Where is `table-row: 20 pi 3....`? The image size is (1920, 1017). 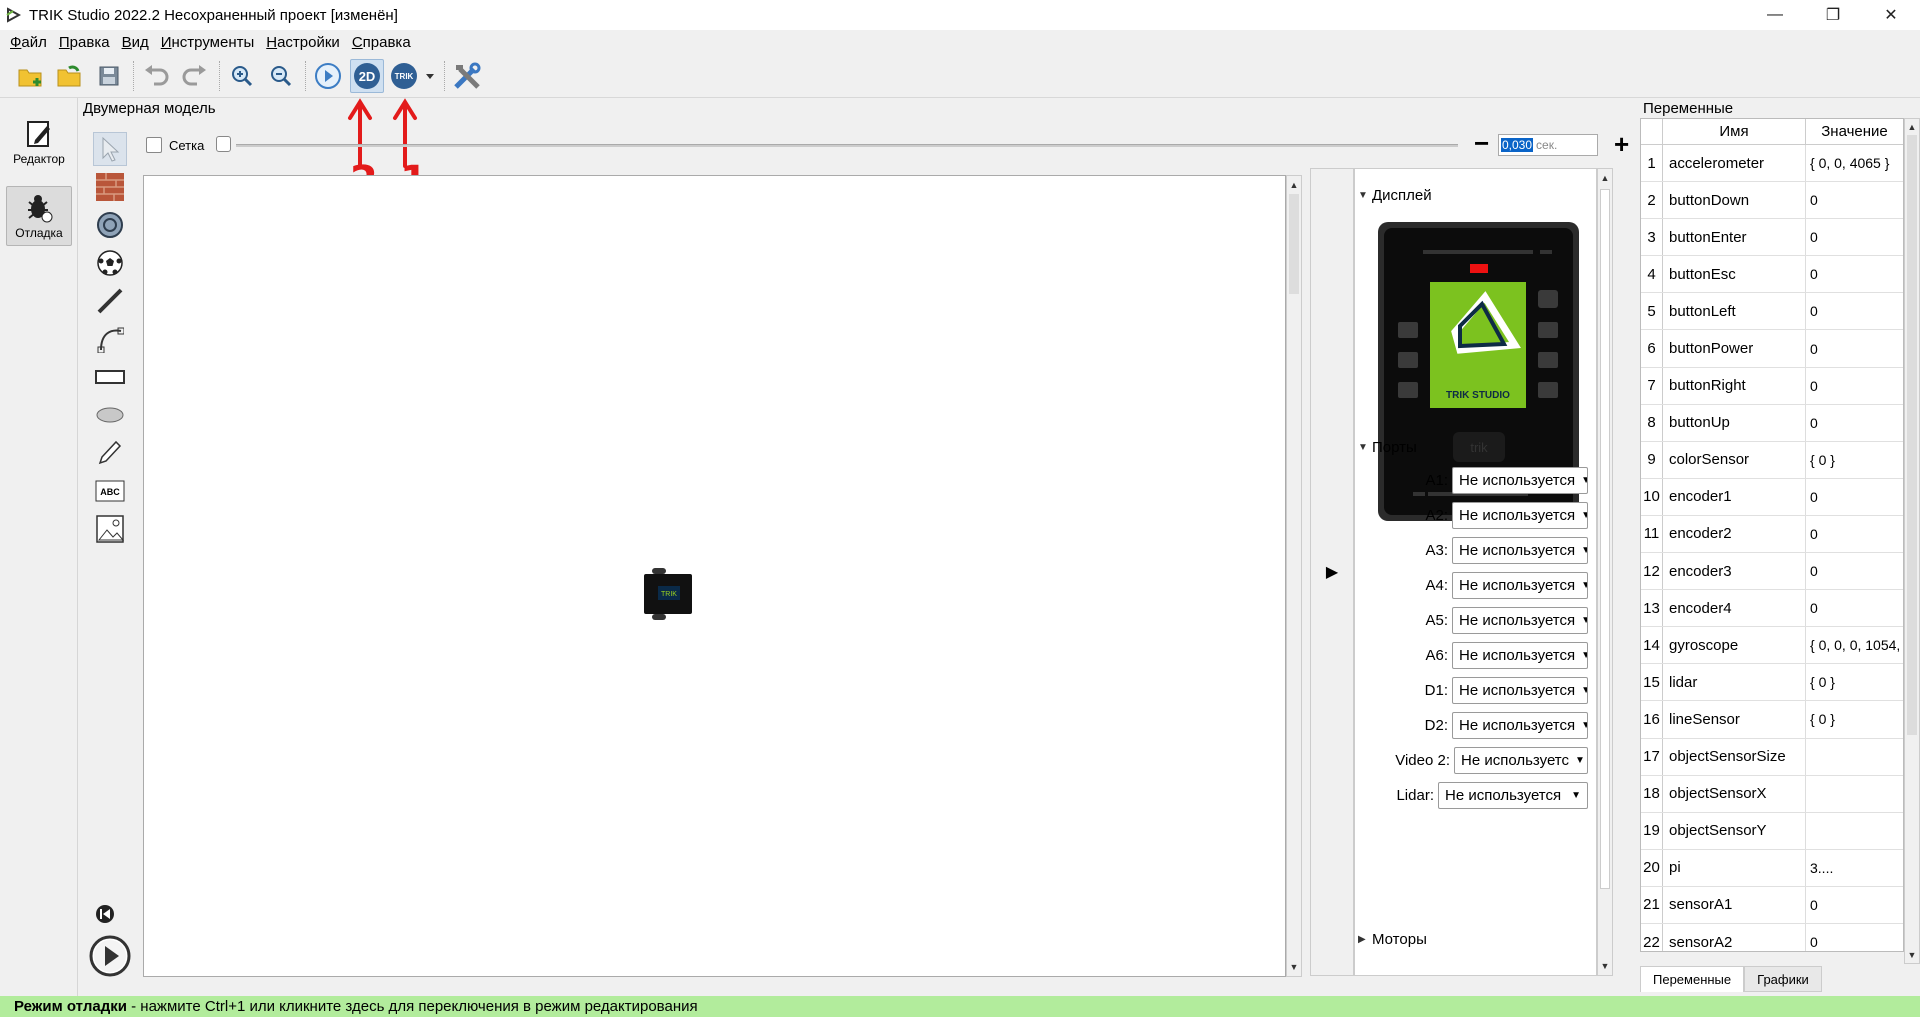
table-row: 20 pi 3.... is located at coordinates (1772, 868).